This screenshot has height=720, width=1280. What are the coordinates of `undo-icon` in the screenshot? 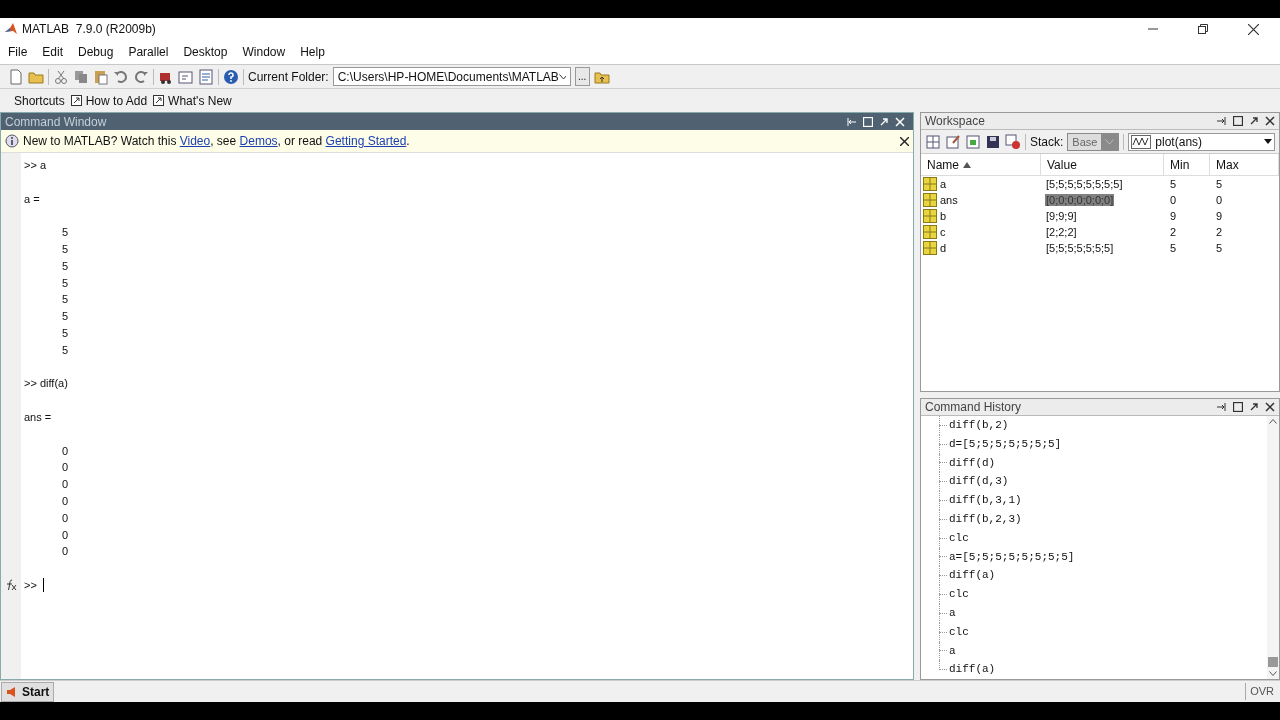 It's located at (121, 76).